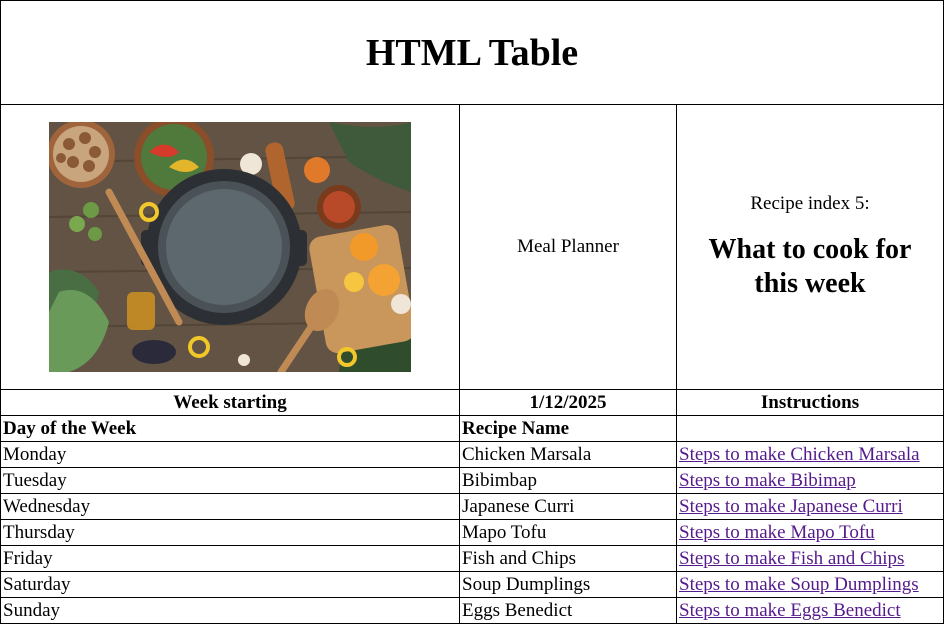 The height and width of the screenshot is (636, 945). I want to click on link-cell: Steps to make Fish and Chips, so click(810, 558).